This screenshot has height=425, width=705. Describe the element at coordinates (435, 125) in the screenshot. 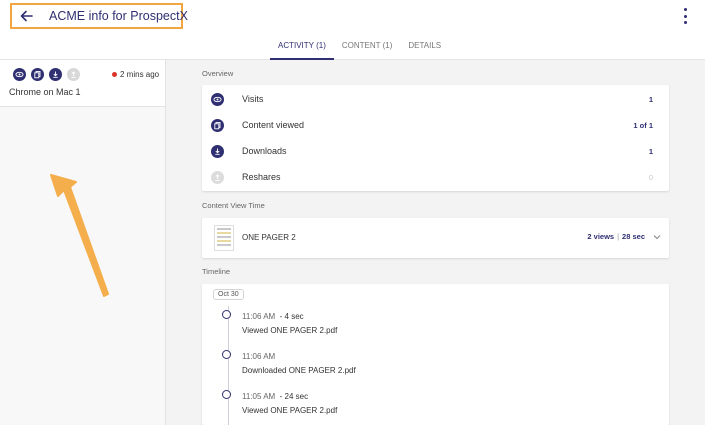

I see `overview-row-content-viewed: Content viewed 1 of 1` at that location.